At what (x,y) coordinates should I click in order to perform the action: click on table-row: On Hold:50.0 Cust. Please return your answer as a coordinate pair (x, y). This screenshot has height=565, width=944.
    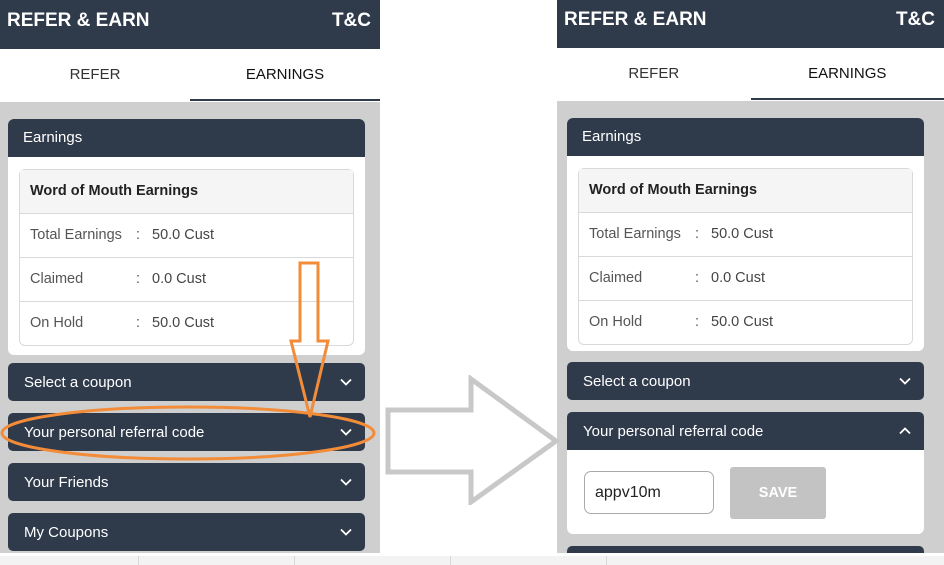
    Looking at the image, I should click on (681, 322).